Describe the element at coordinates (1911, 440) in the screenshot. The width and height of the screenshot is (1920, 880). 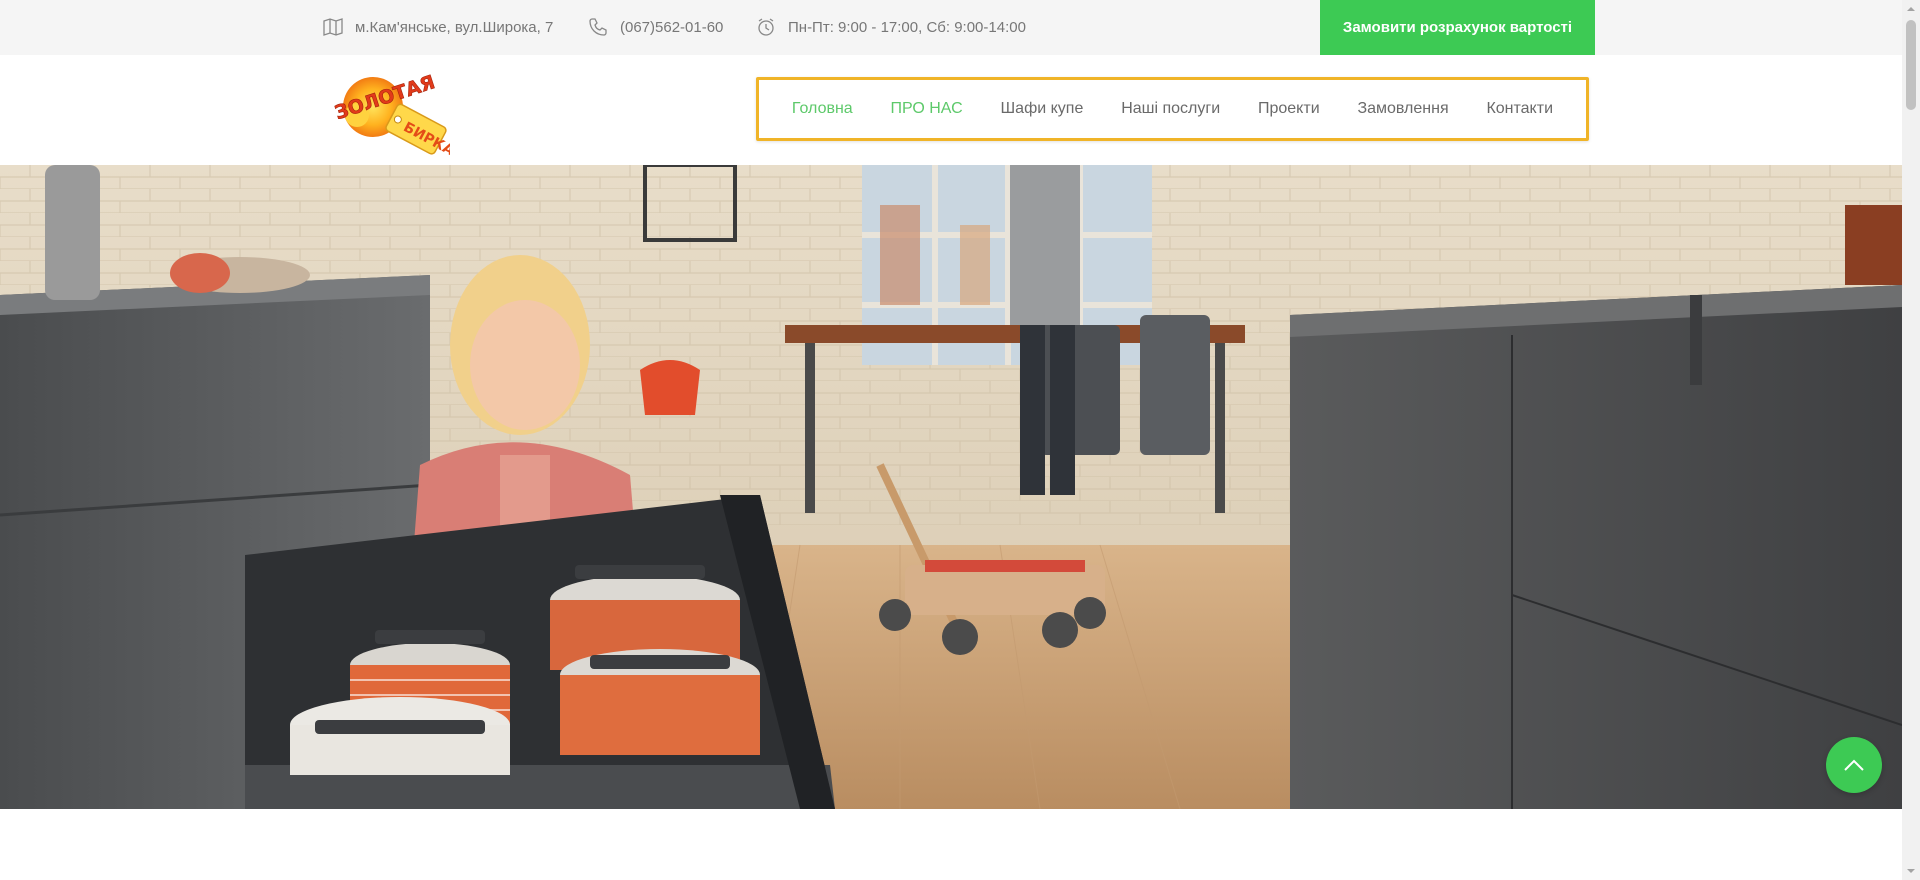
I see `page-scrollbar` at that location.